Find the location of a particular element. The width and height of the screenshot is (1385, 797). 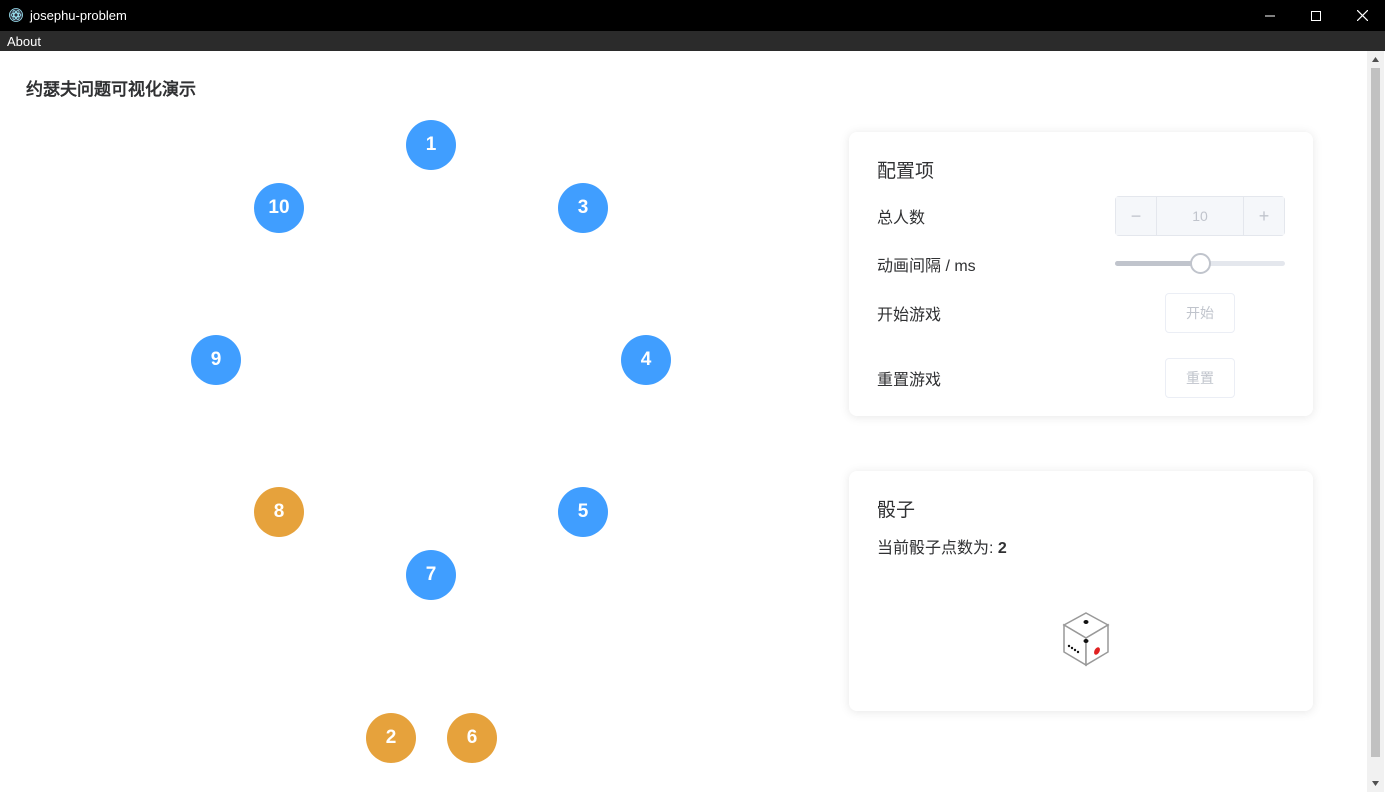

interval-slider-fill is located at coordinates (1157, 263).